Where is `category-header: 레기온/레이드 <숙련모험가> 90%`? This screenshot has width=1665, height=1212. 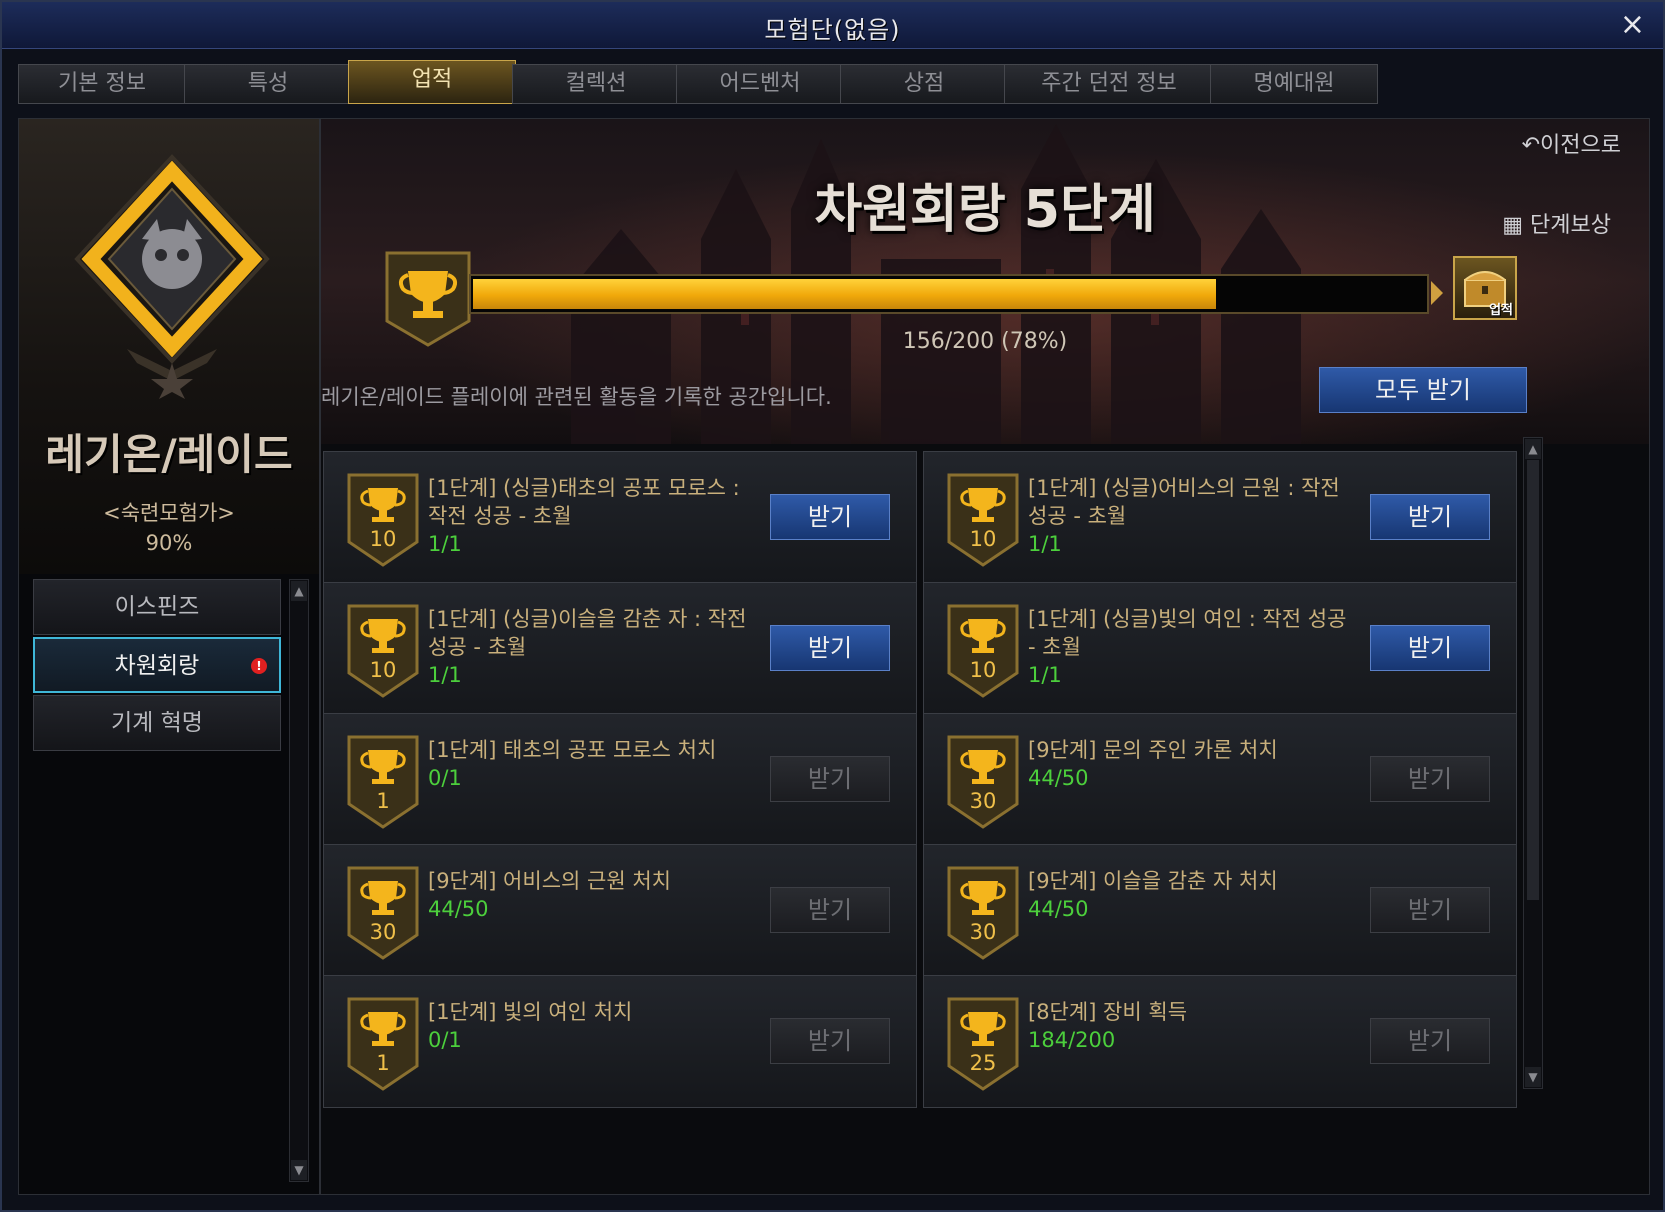 category-header: 레기온/레이드 <숙련모험가> 90% is located at coordinates (169, 346).